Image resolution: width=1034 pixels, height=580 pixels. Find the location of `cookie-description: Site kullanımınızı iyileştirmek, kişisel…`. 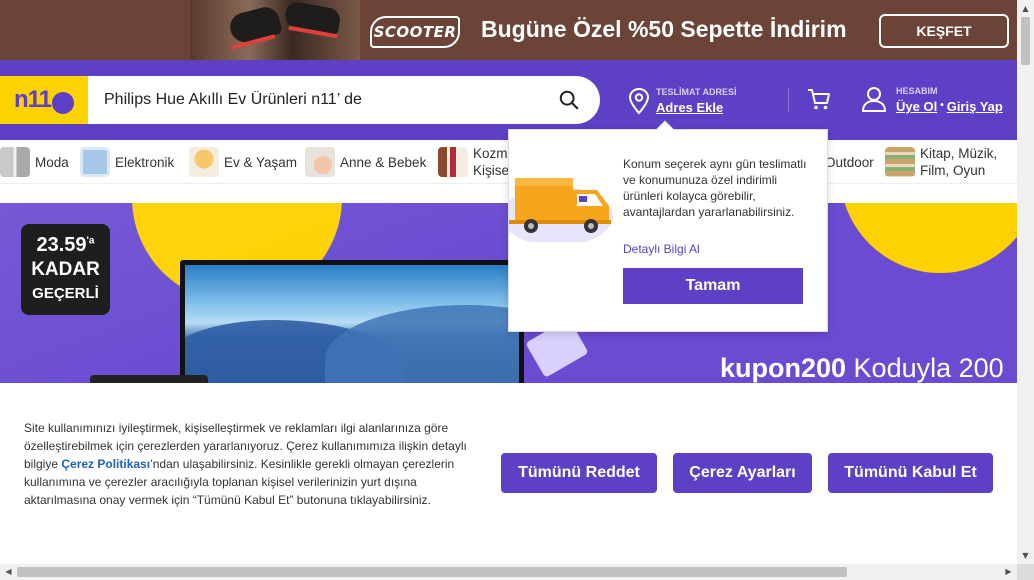

cookie-description: Site kullanımınızı iyileştirmek, kişisel… is located at coordinates (245, 464).